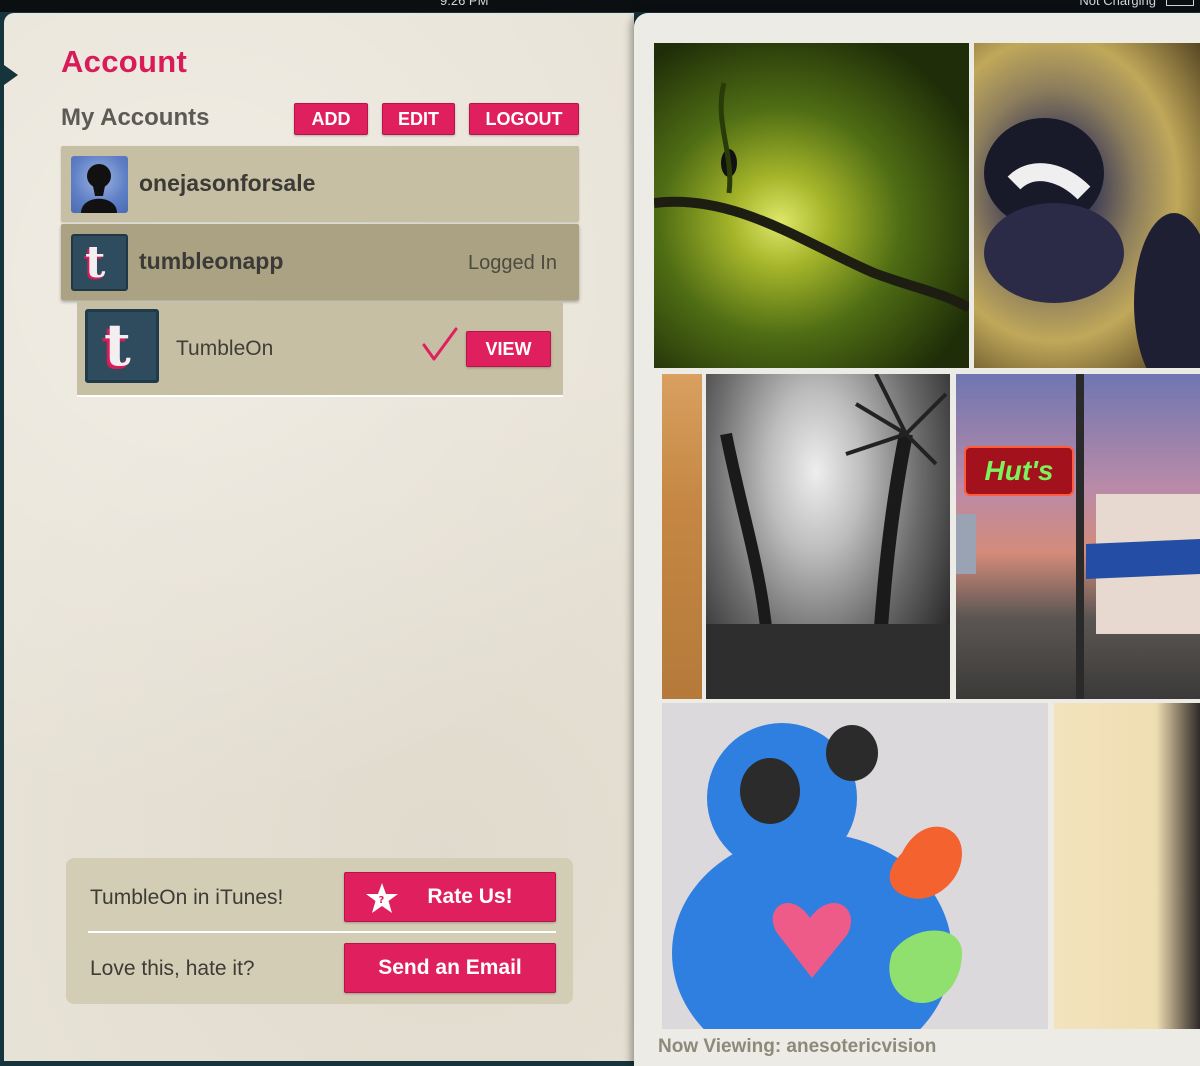 This screenshot has height=1066, width=1200. What do you see at coordinates (187, 897) in the screenshot?
I see `itunes-label: TumbleOn in iTunes!` at bounding box center [187, 897].